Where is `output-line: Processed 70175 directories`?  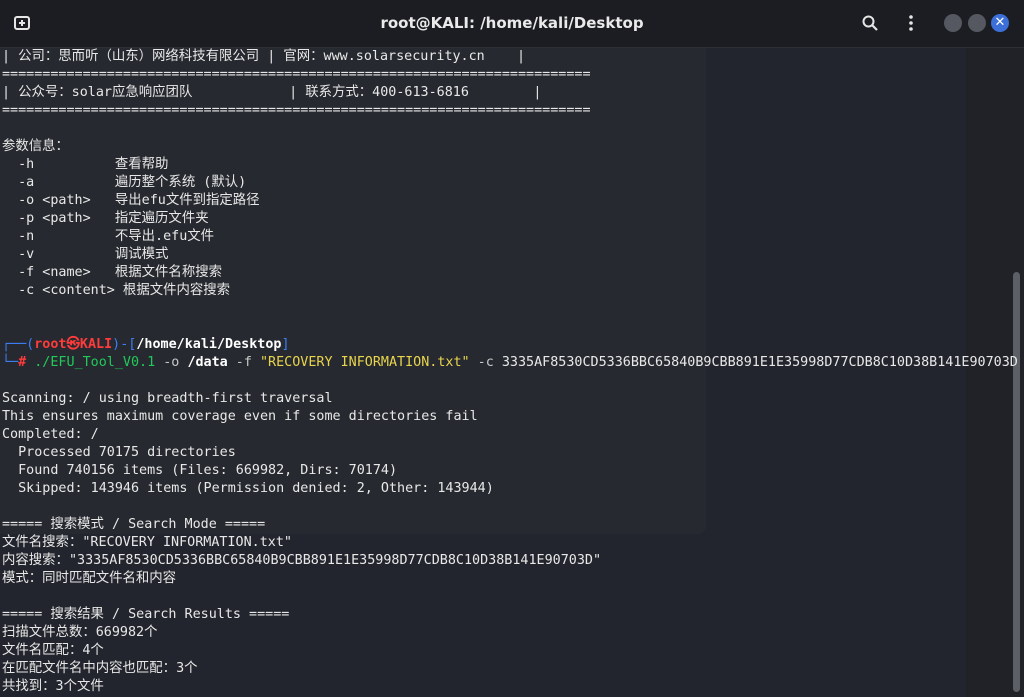 output-line: Processed 70175 directories is located at coordinates (119, 452).